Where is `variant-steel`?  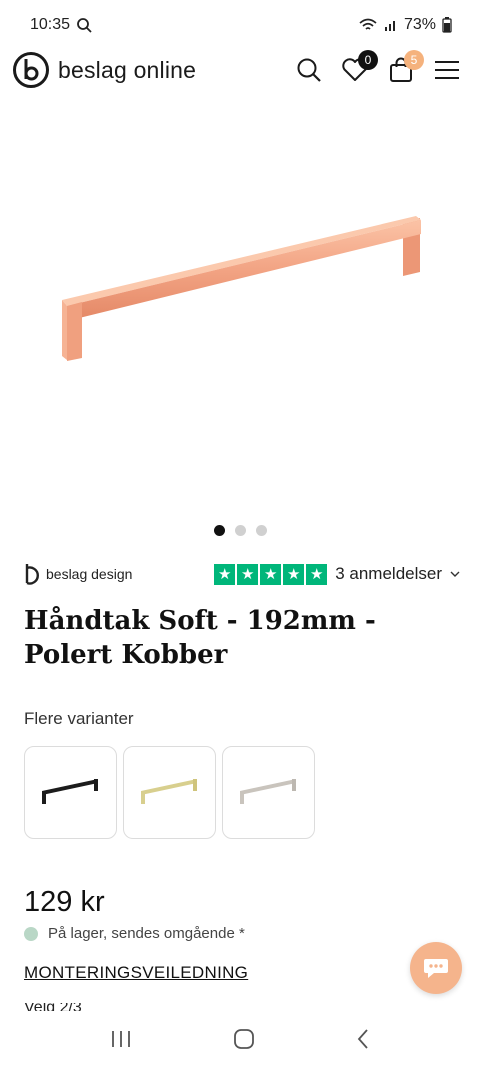 variant-steel is located at coordinates (268, 792).